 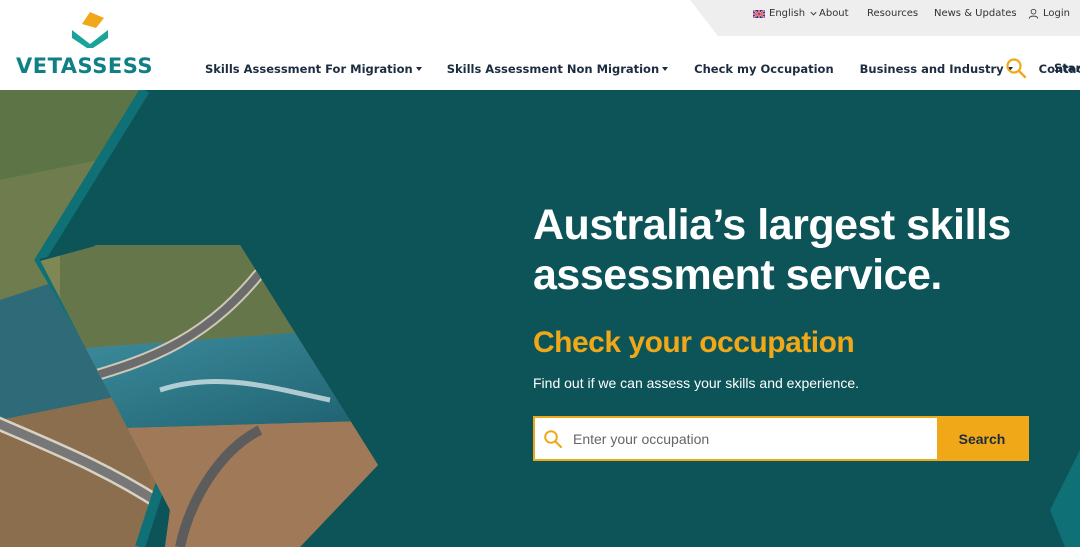 I want to click on brand-name: VETASSESS, so click(x=85, y=66).